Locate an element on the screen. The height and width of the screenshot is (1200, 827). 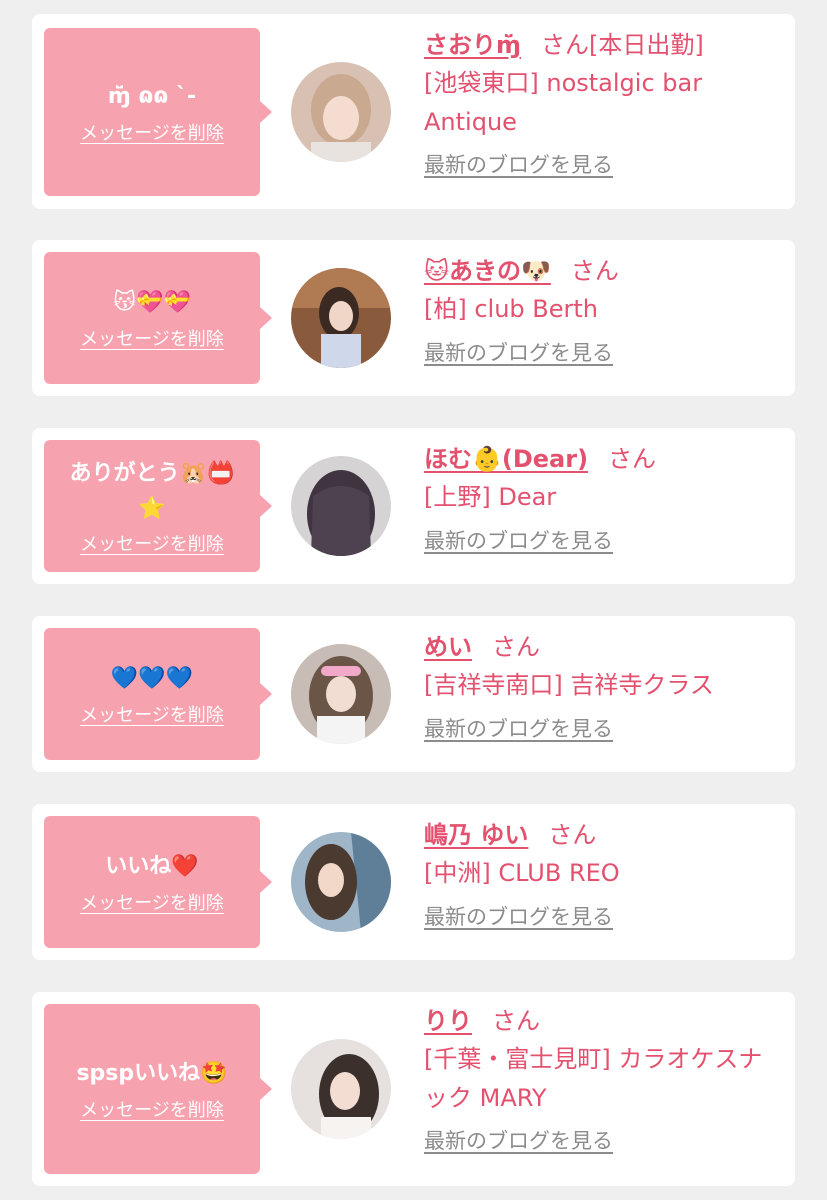
message-text: 💙💙💙 is located at coordinates (152, 679).